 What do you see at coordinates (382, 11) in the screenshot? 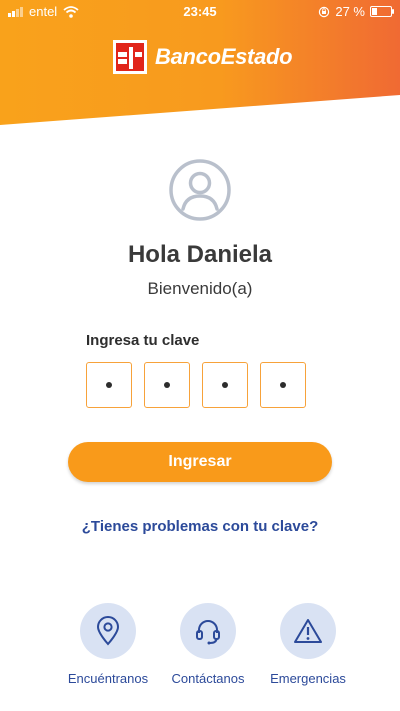
I see `battery-icon` at bounding box center [382, 11].